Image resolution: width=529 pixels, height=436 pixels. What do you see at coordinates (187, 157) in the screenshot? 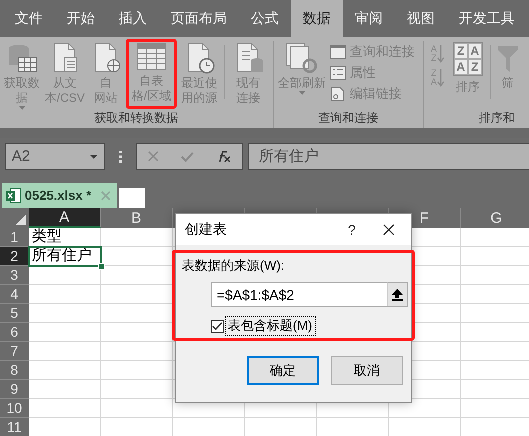
I see `check-icon` at bounding box center [187, 157].